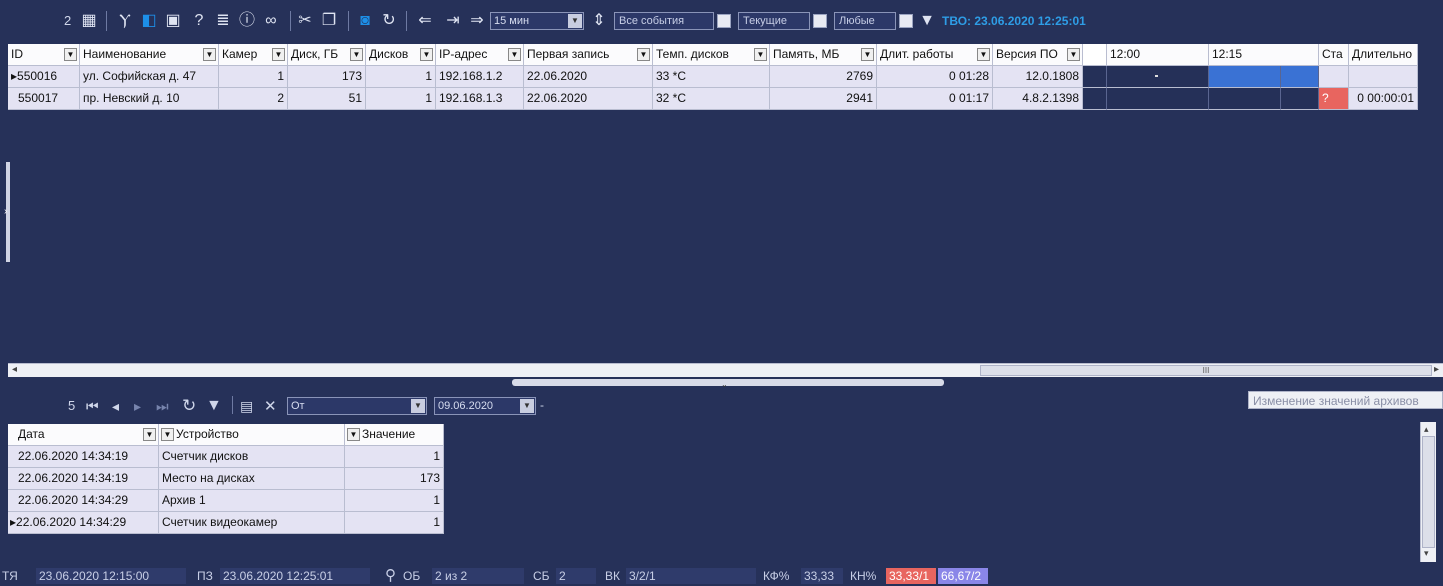 The image size is (1443, 586). What do you see at coordinates (394, 435) in the screenshot?
I see `col-value: ▼ Значение` at bounding box center [394, 435].